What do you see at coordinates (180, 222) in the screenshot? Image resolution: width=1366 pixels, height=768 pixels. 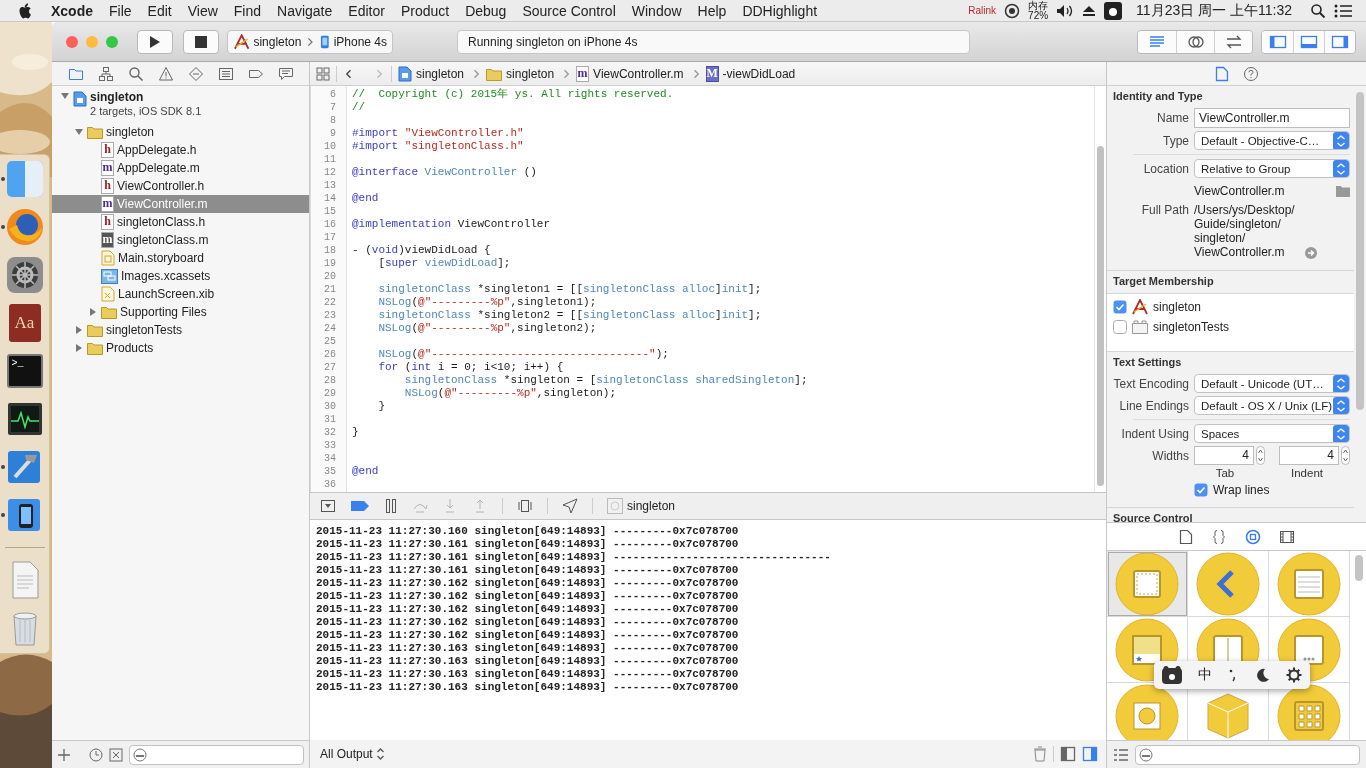 I see `navigator-row: h singletonClass.h` at bounding box center [180, 222].